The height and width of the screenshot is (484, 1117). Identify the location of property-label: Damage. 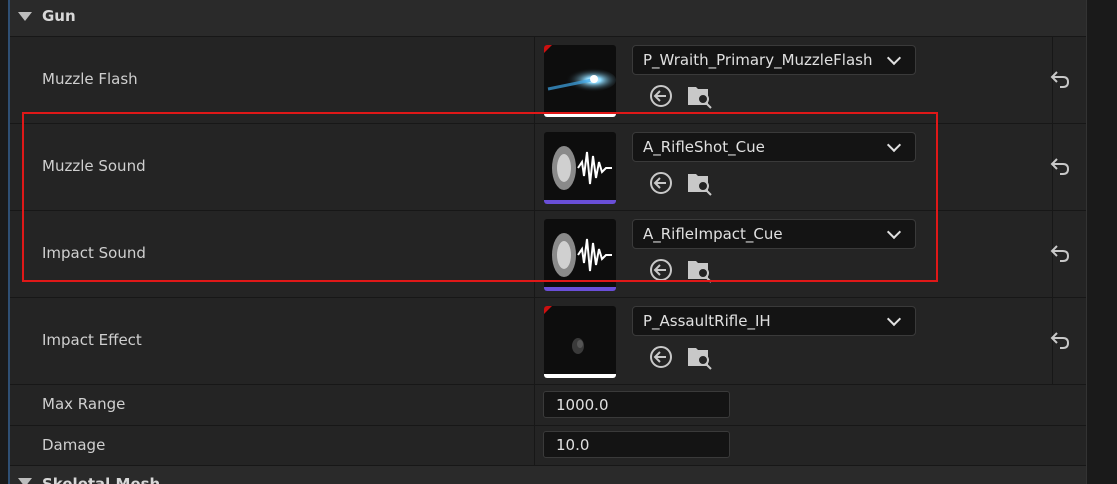
(74, 445).